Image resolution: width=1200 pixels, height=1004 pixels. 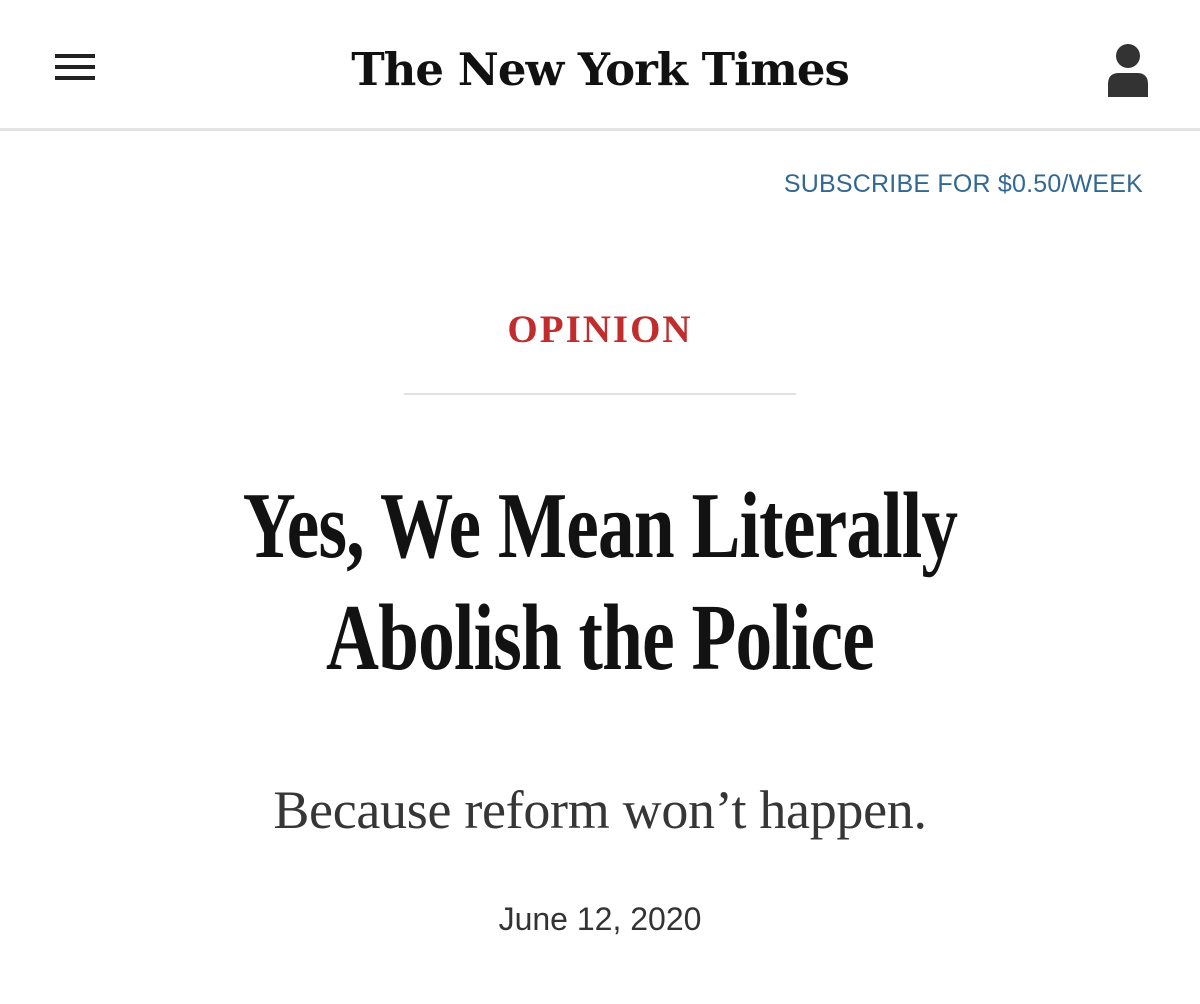 I want to click on menu-button, so click(x=75, y=67).